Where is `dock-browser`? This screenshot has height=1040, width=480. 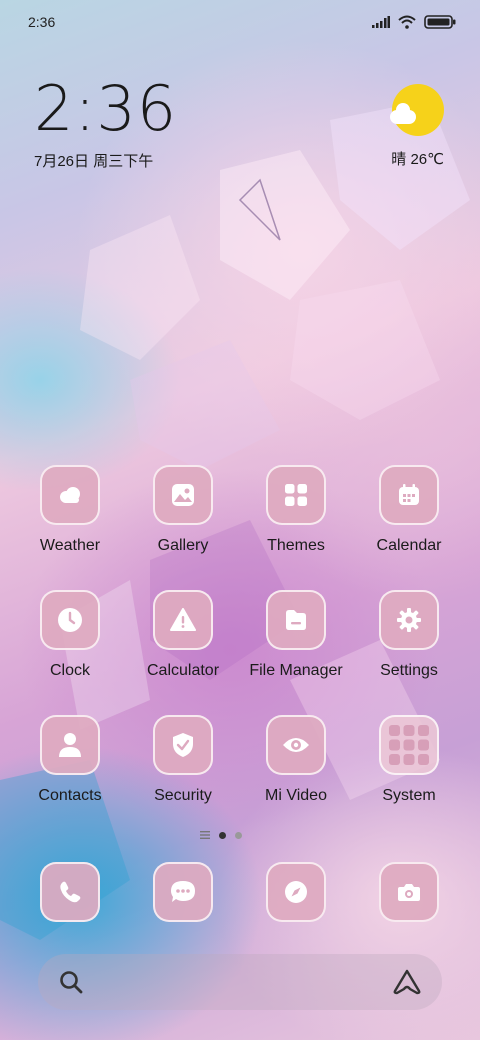
dock-browser is located at coordinates (296, 892).